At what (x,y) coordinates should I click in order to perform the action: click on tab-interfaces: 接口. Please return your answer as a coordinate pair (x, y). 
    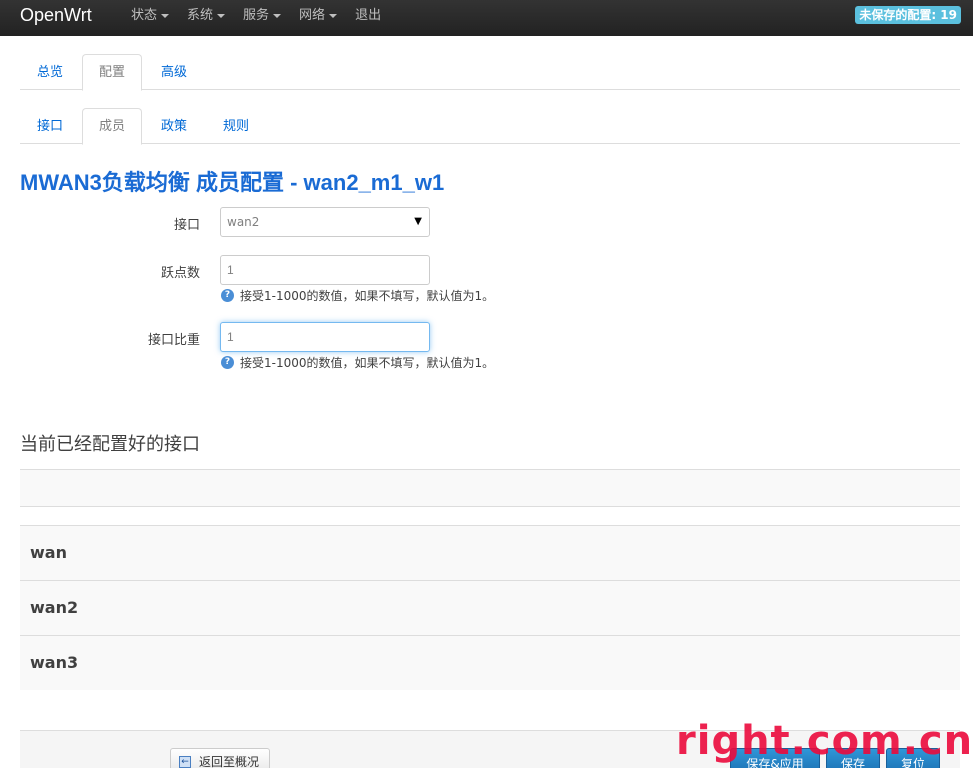
    Looking at the image, I should click on (50, 126).